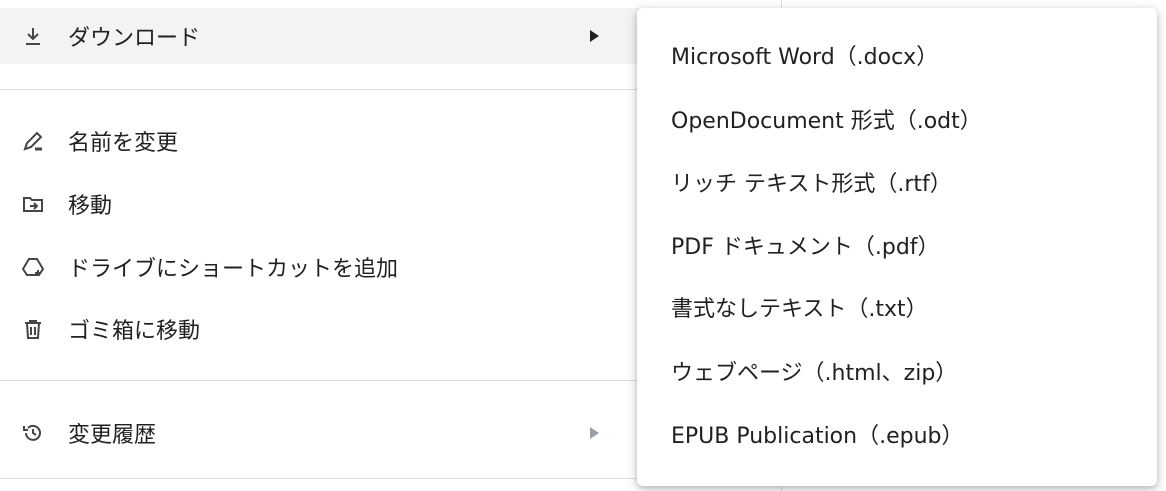 This screenshot has height=491, width=1166. What do you see at coordinates (33, 329) in the screenshot?
I see `trash-icon` at bounding box center [33, 329].